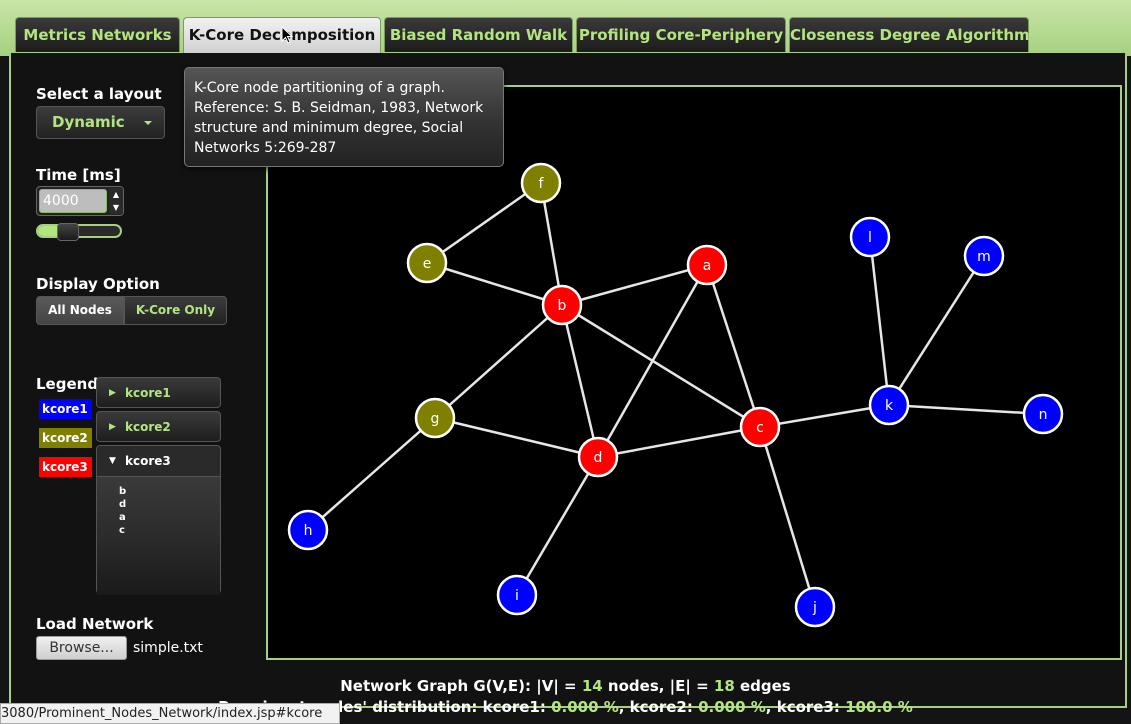 The width and height of the screenshot is (1131, 724). What do you see at coordinates (73, 201) in the screenshot?
I see `time-input` at bounding box center [73, 201].